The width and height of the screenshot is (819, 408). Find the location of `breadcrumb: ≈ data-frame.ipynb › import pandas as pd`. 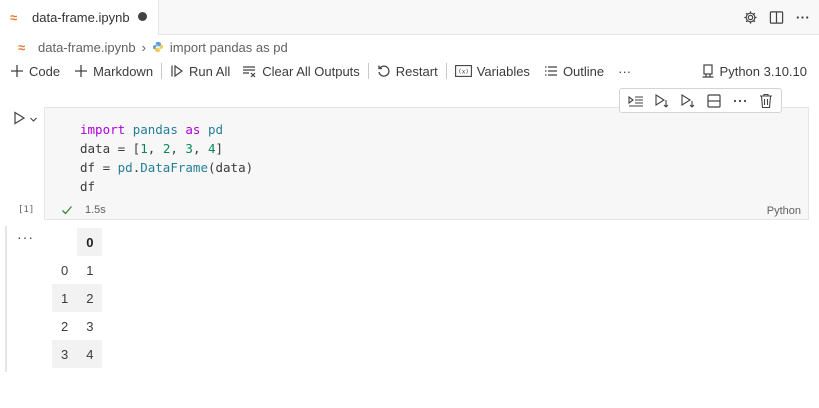

breadcrumb: ≈ data-frame.ipynb › import pandas as pd is located at coordinates (153, 47).